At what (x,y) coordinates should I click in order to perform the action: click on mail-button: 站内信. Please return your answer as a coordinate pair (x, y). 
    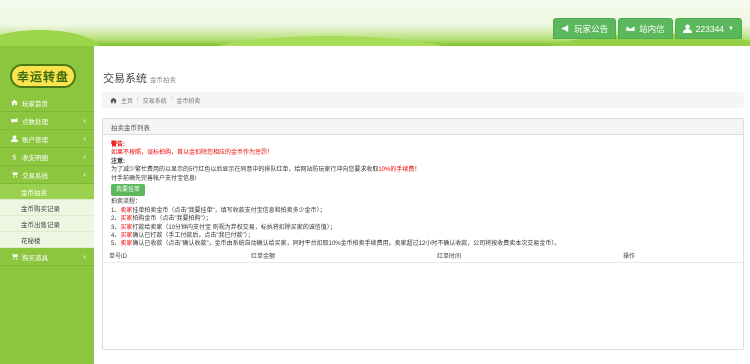
    Looking at the image, I should click on (645, 28).